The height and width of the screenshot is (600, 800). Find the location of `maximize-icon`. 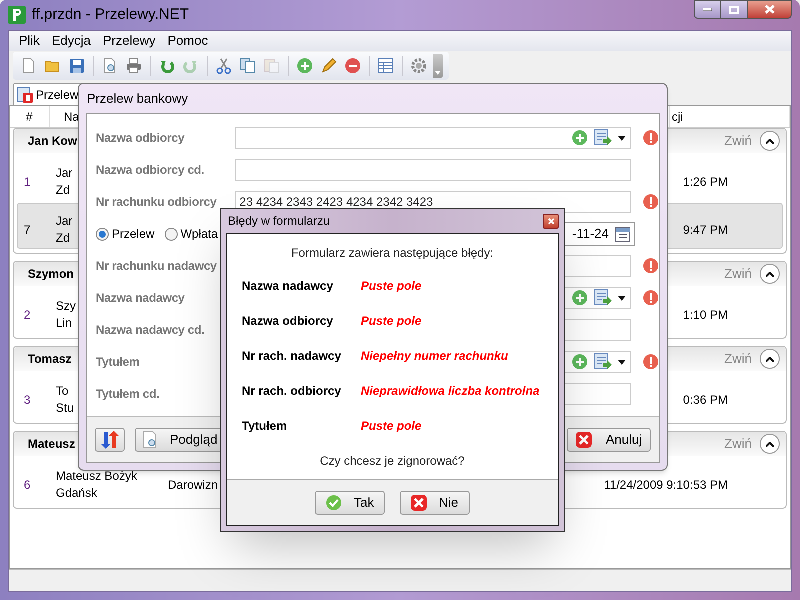

maximize-icon is located at coordinates (734, 10).